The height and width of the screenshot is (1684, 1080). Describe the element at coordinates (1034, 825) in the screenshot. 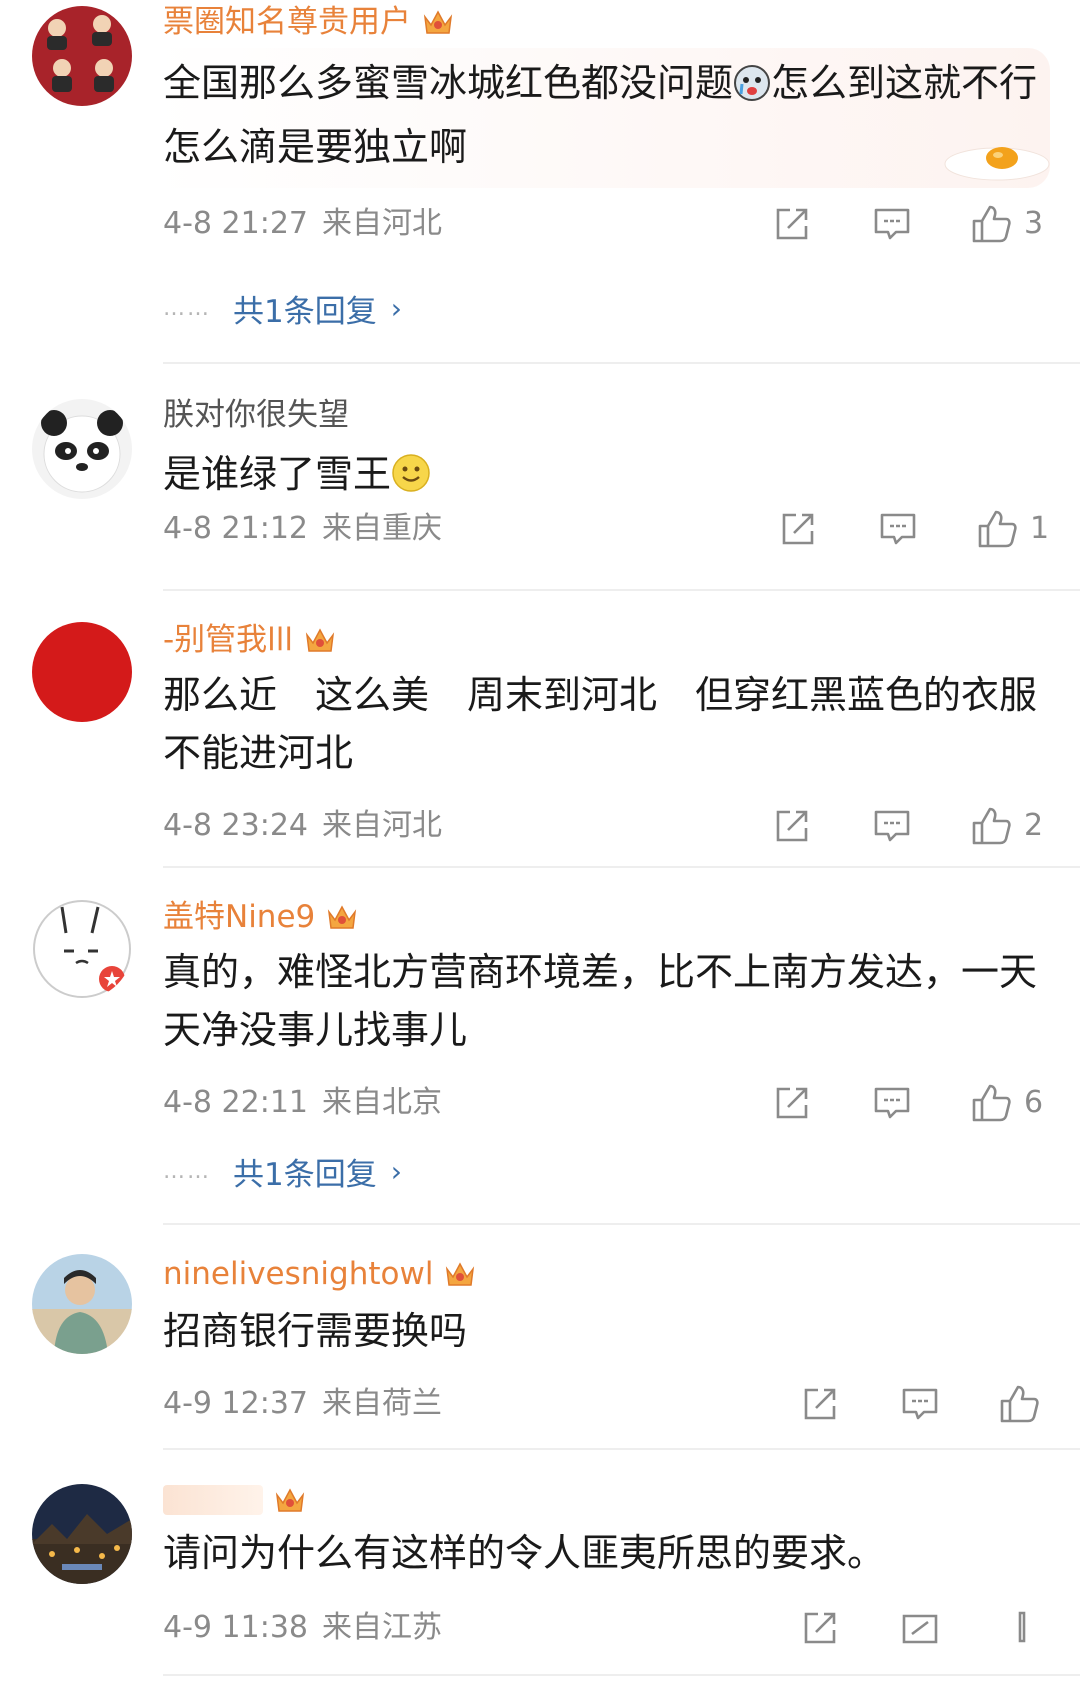

I see `like-count: 2` at that location.